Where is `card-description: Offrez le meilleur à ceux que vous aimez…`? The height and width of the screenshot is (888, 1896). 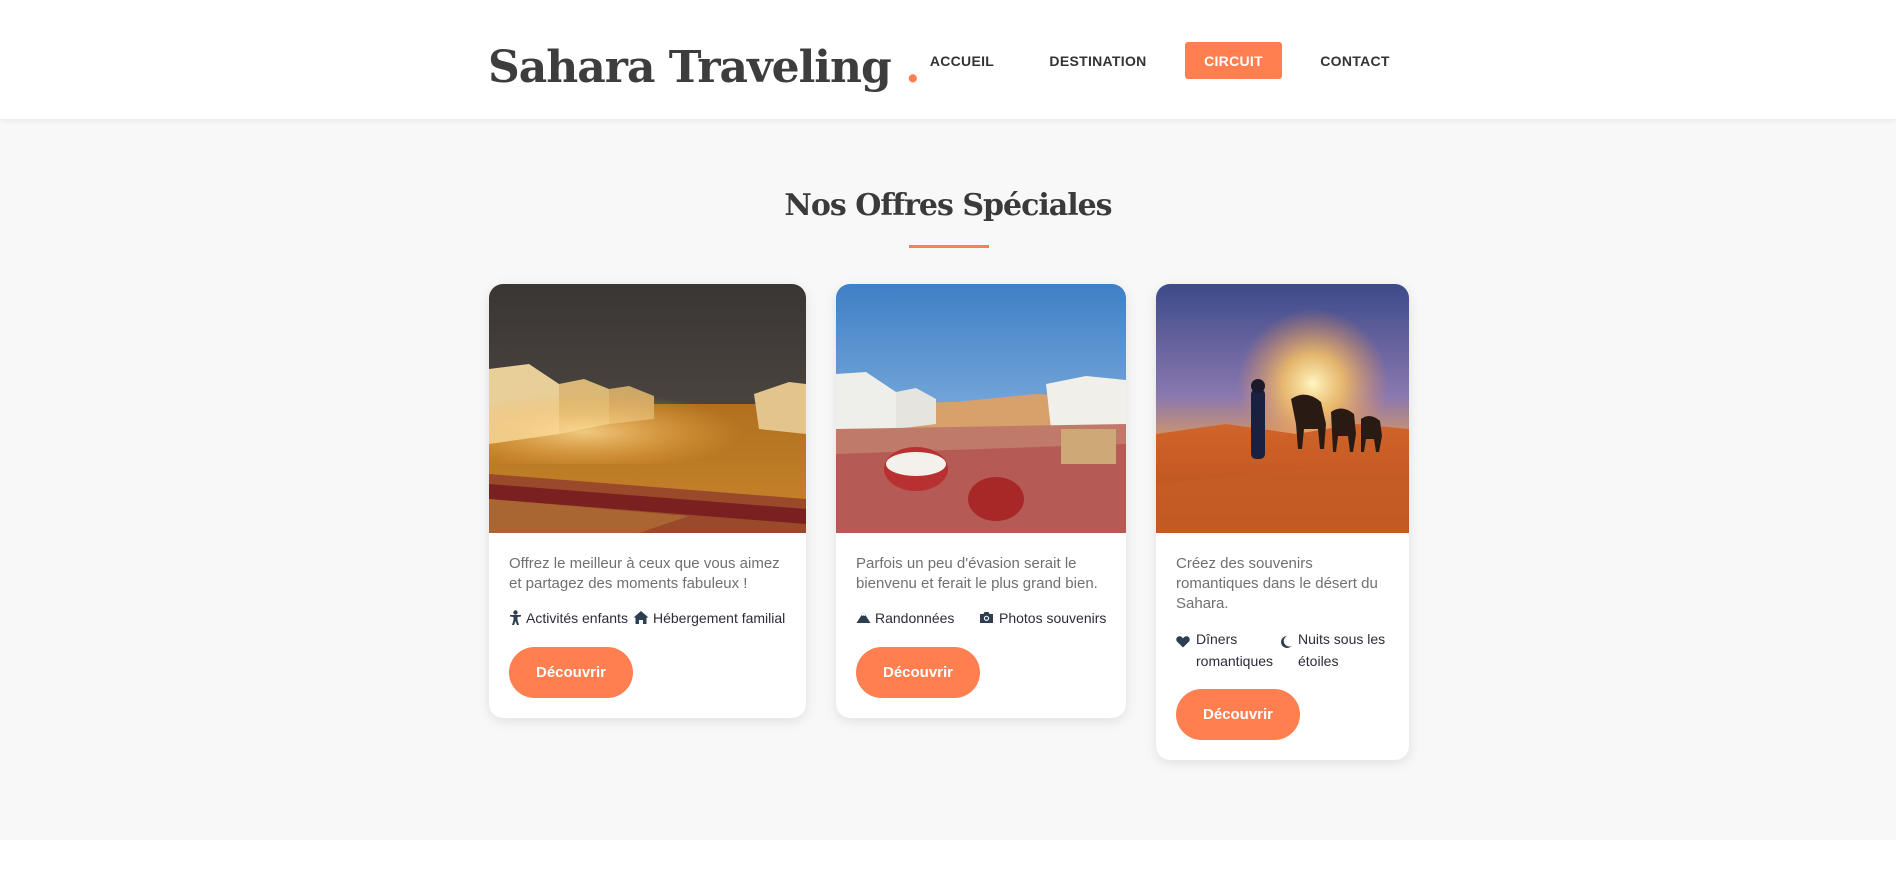 card-description: Offrez le meilleur à ceux que vous aimez… is located at coordinates (644, 573).